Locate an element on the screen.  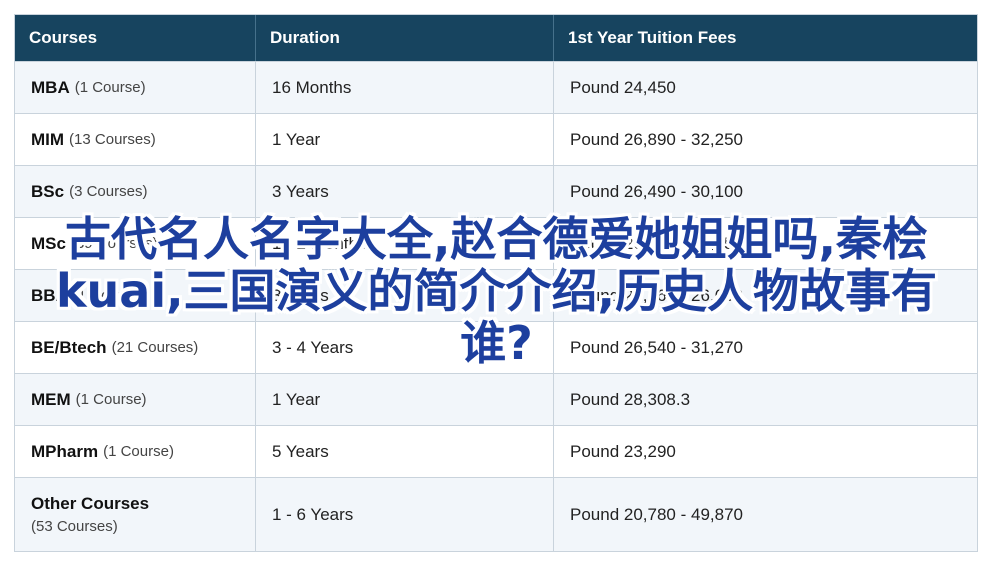
header-fees: 1st Year Tuition Fees is located at coordinates (652, 37).